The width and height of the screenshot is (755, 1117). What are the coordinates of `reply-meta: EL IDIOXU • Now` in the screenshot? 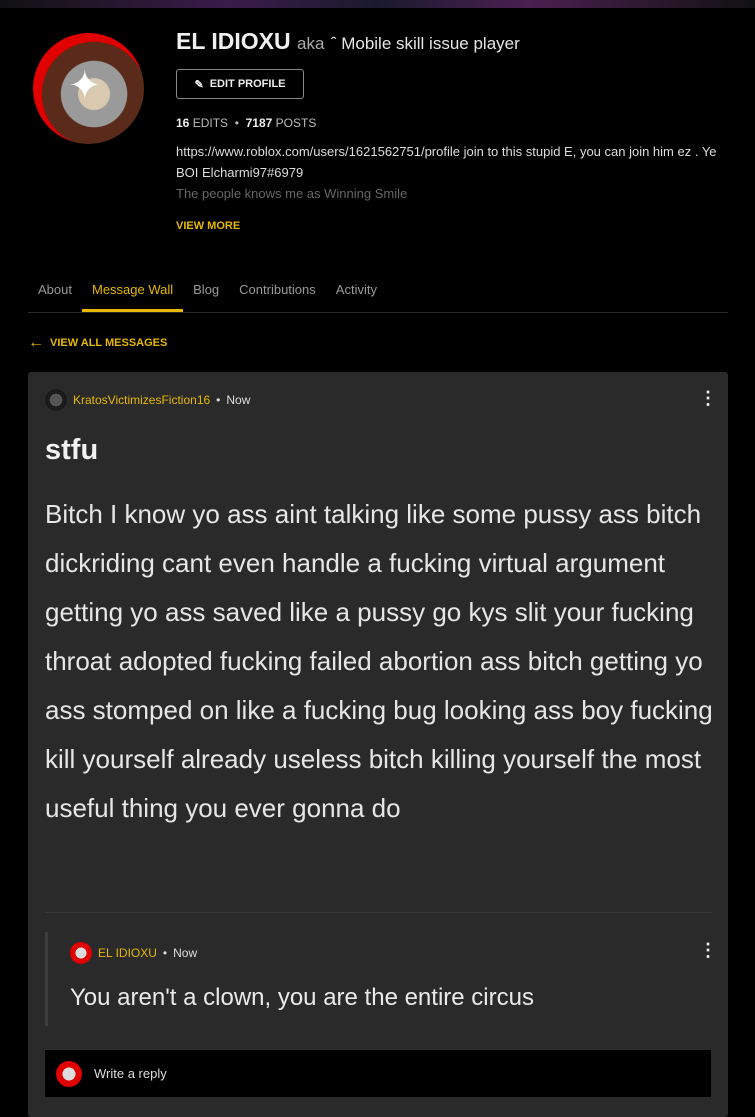 It's located at (133, 953).